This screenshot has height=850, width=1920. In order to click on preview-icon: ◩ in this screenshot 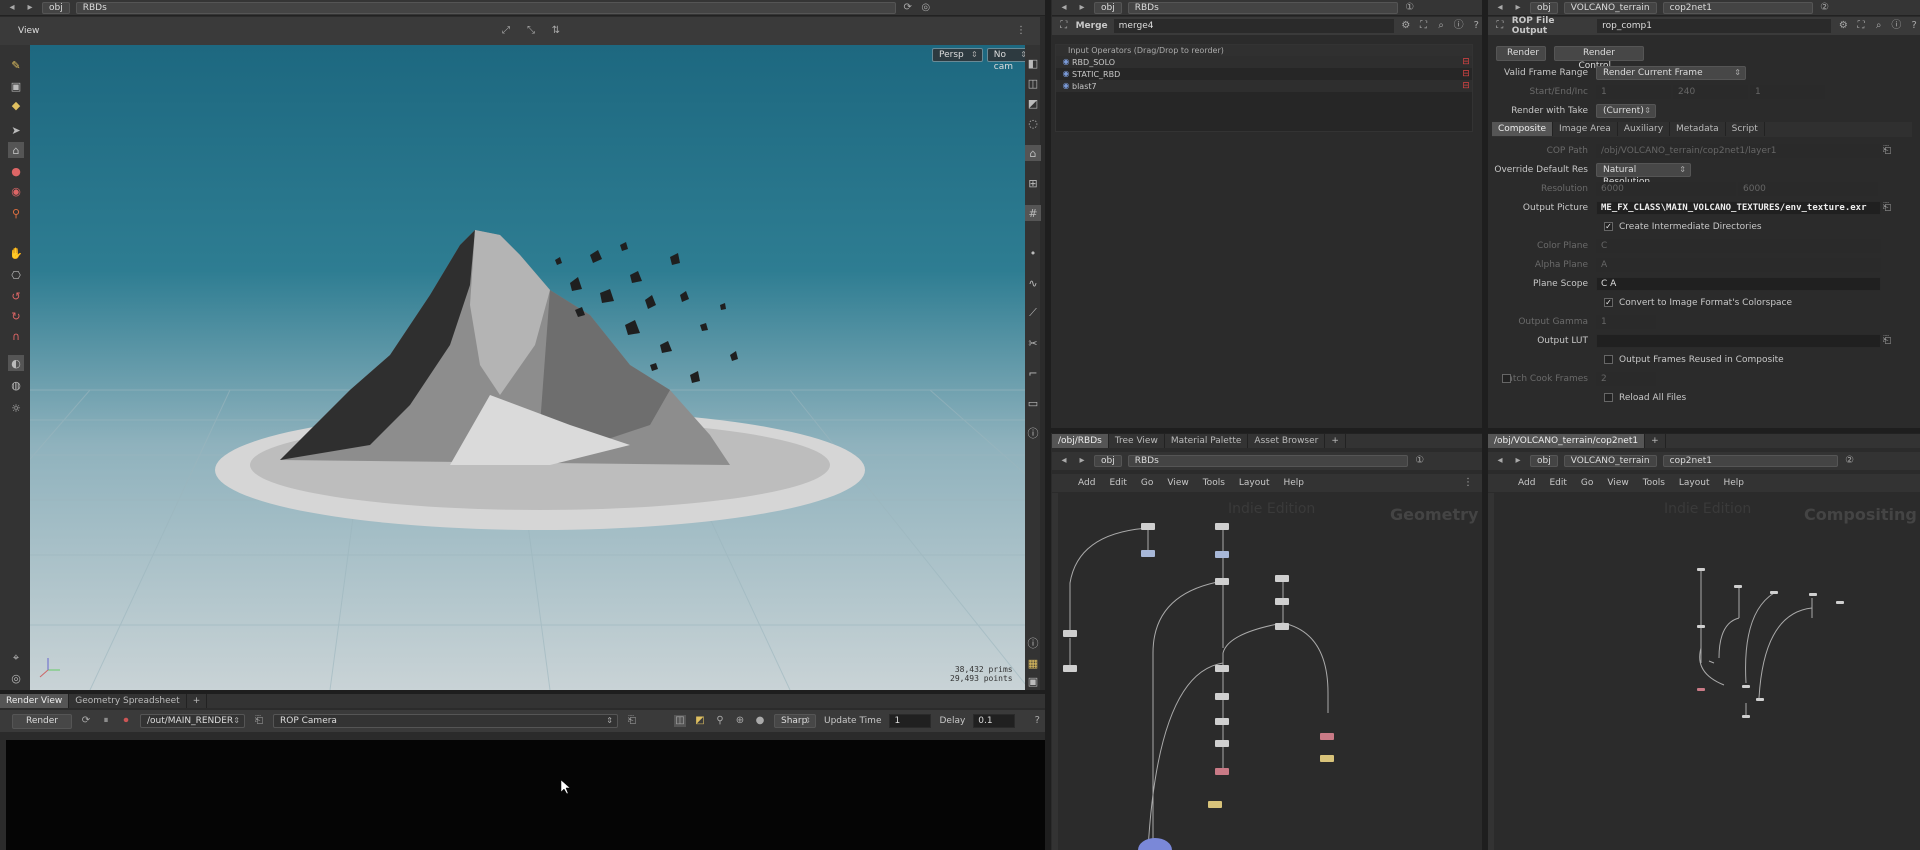, I will do `click(700, 721)`.